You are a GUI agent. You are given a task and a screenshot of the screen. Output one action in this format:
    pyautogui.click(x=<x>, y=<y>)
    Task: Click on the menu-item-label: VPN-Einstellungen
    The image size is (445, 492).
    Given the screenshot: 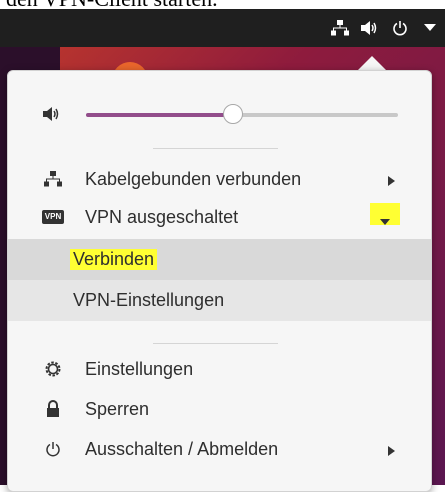 What is the action you would take?
    pyautogui.click(x=149, y=300)
    